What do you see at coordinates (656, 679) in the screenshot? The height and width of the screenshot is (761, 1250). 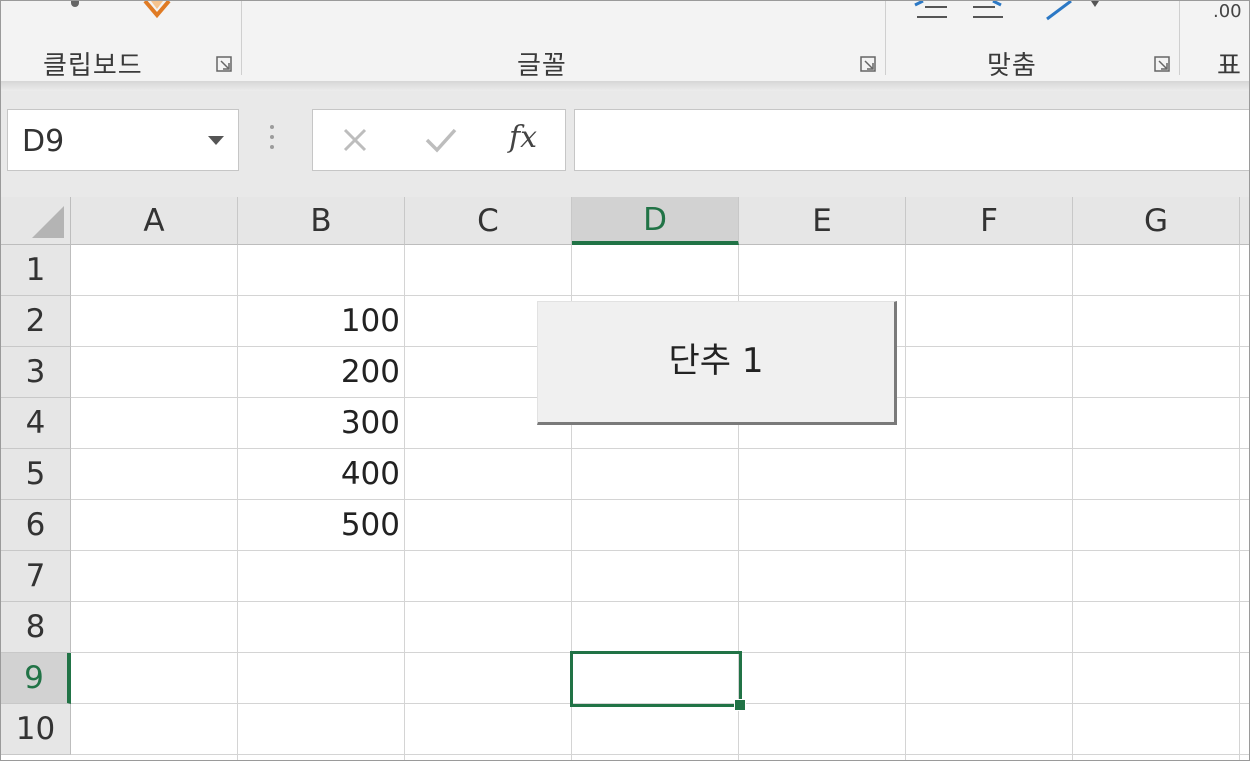 I see `active-cell-d9` at bounding box center [656, 679].